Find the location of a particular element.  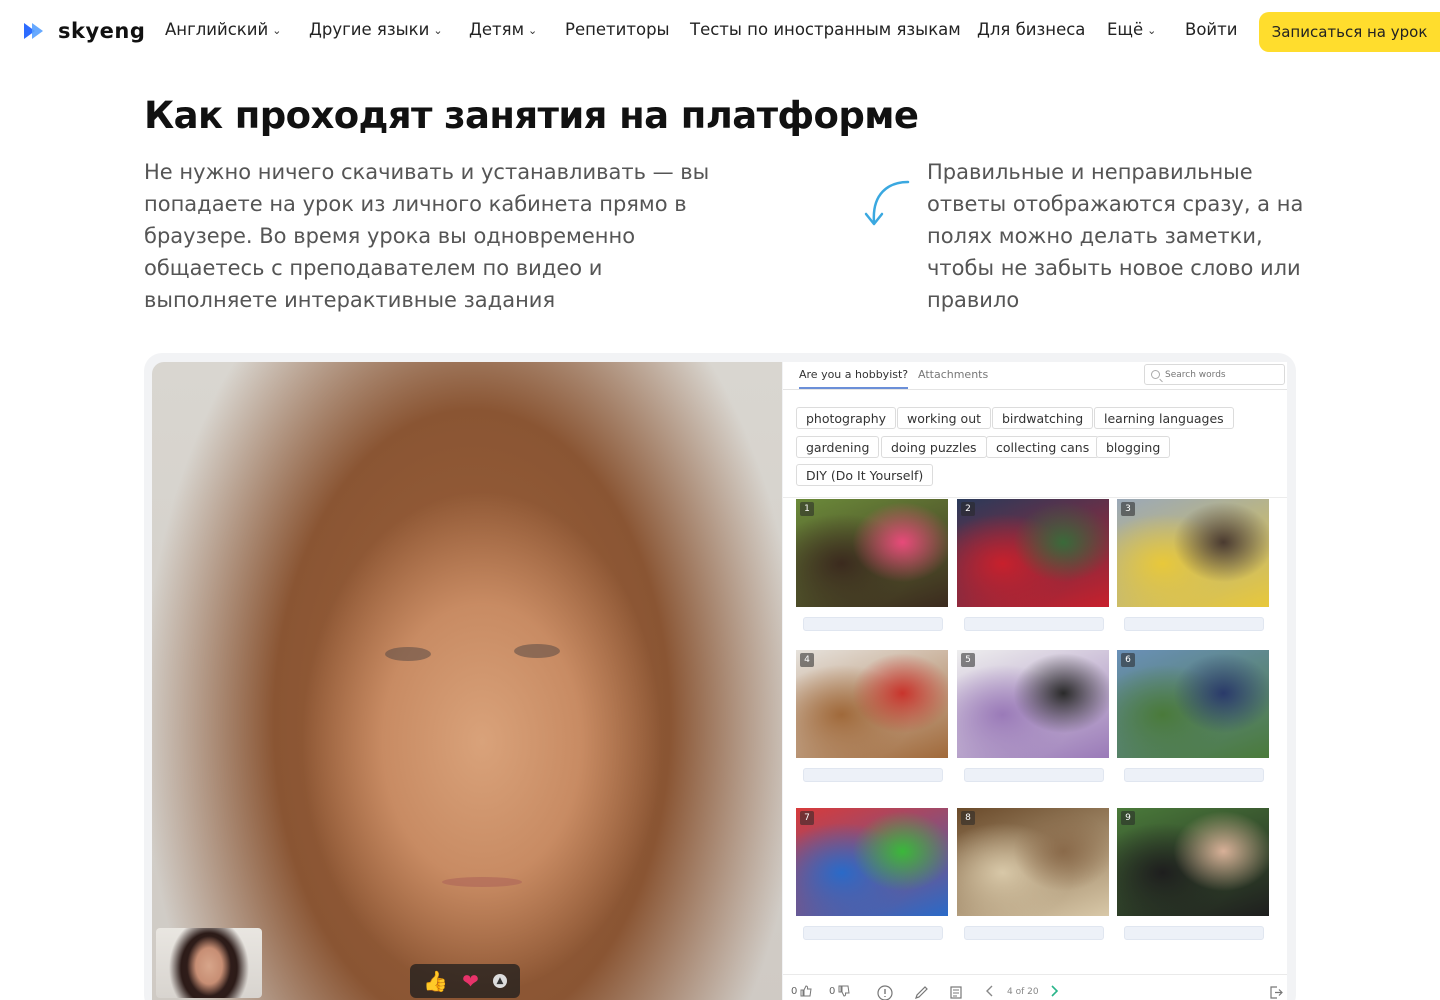

chevron-left-icon is located at coordinates (989, 991).